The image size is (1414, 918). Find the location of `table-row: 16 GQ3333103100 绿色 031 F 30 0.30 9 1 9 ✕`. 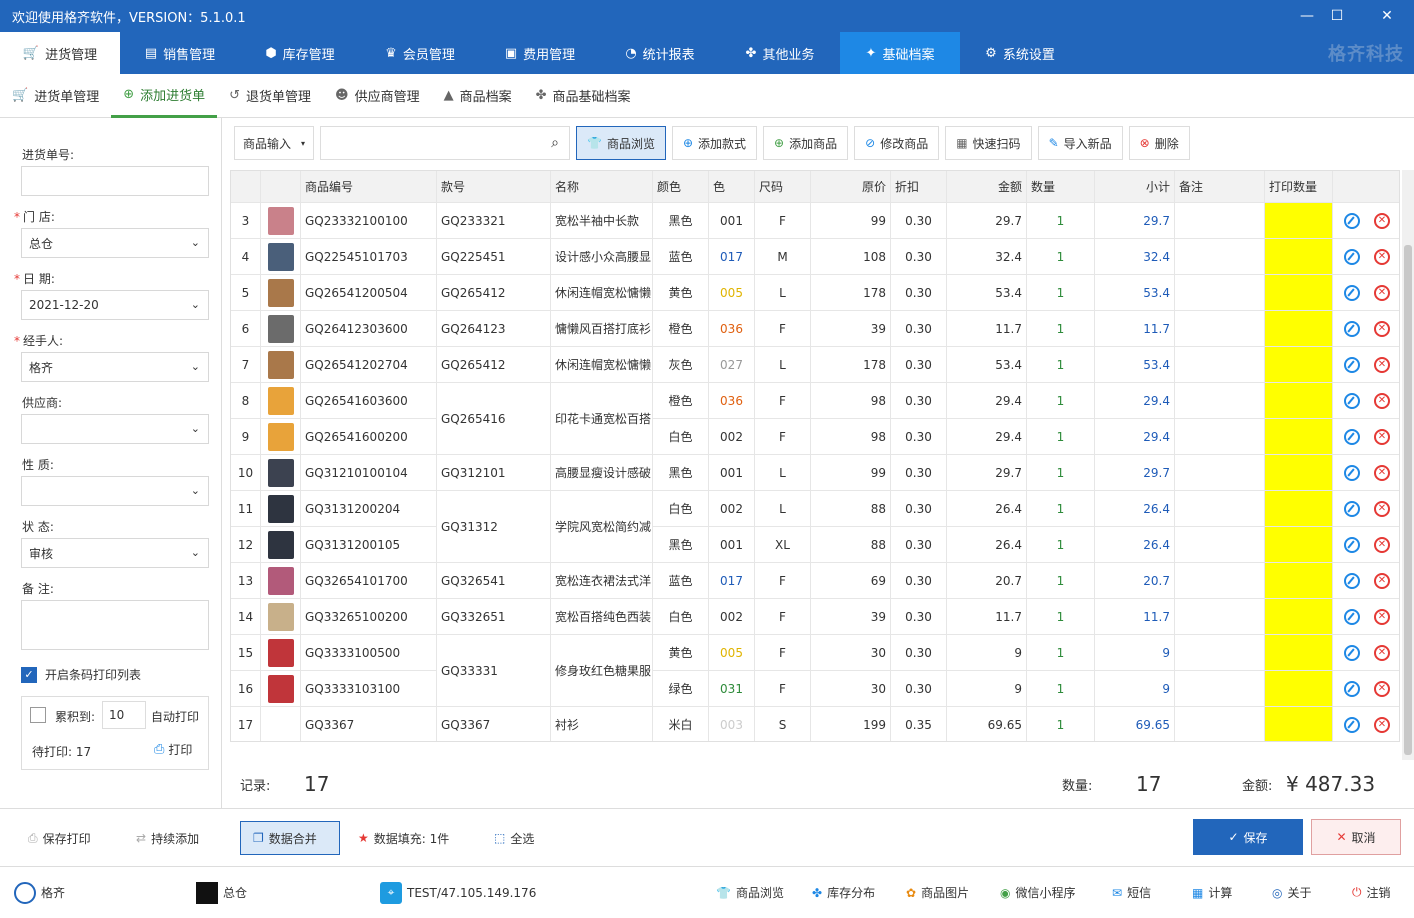

table-row: 16 GQ3333103100 绿色 031 F 30 0.30 9 1 9 ✕ is located at coordinates (815, 689).